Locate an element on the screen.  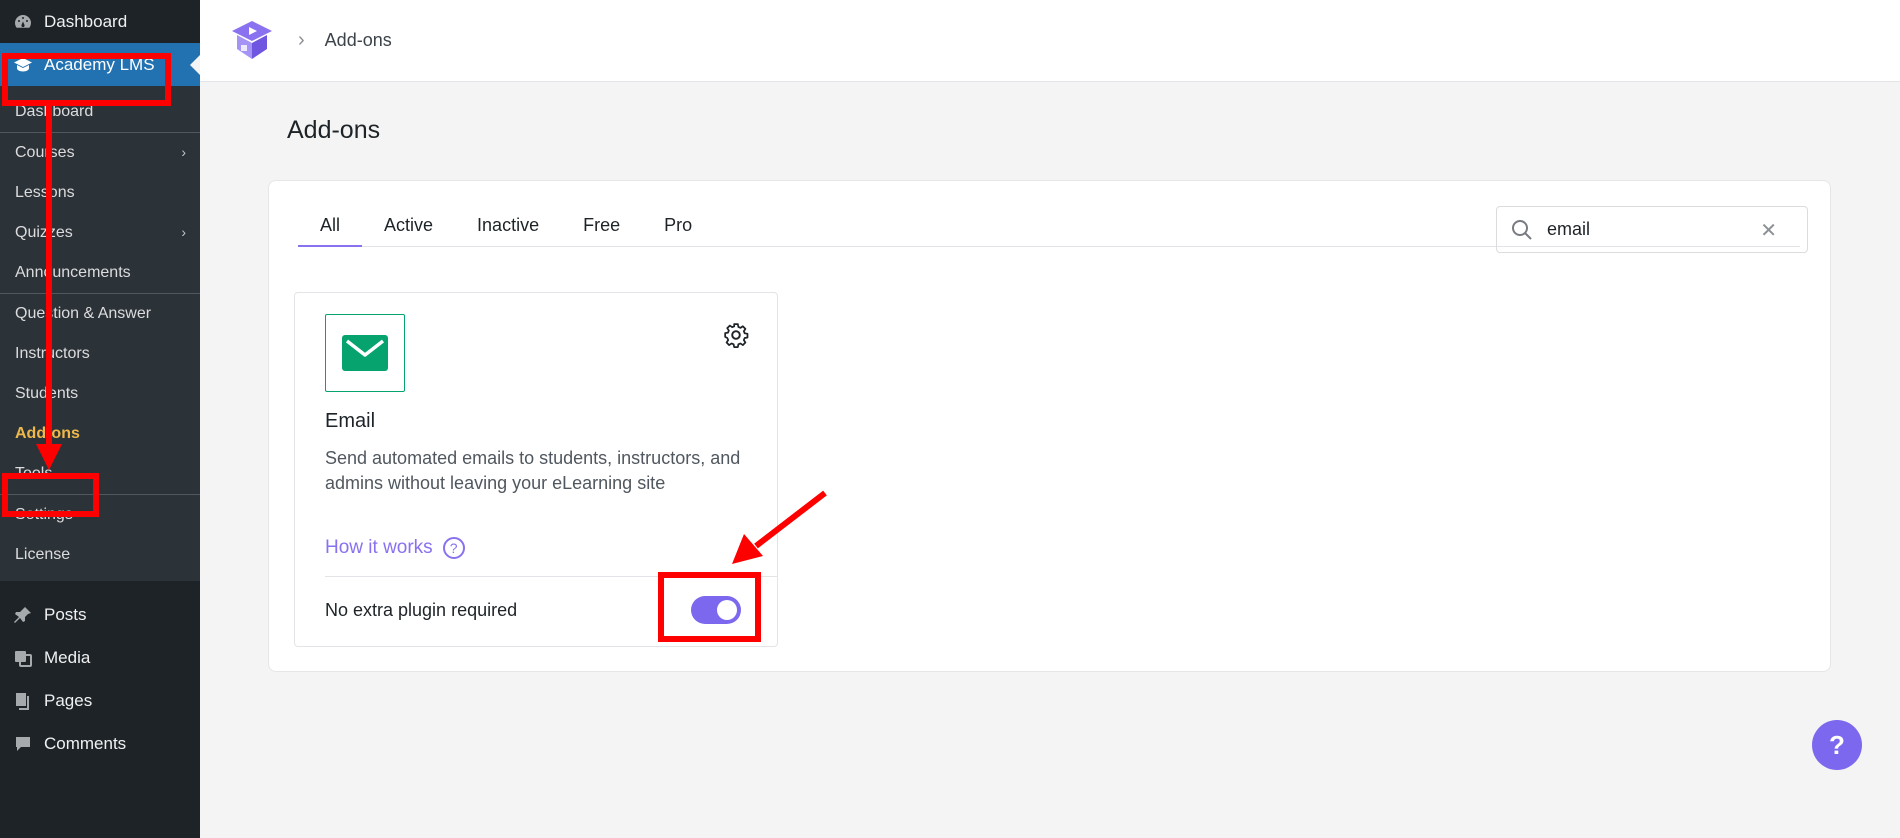
menu-pages: Pages is located at coordinates (100, 700).